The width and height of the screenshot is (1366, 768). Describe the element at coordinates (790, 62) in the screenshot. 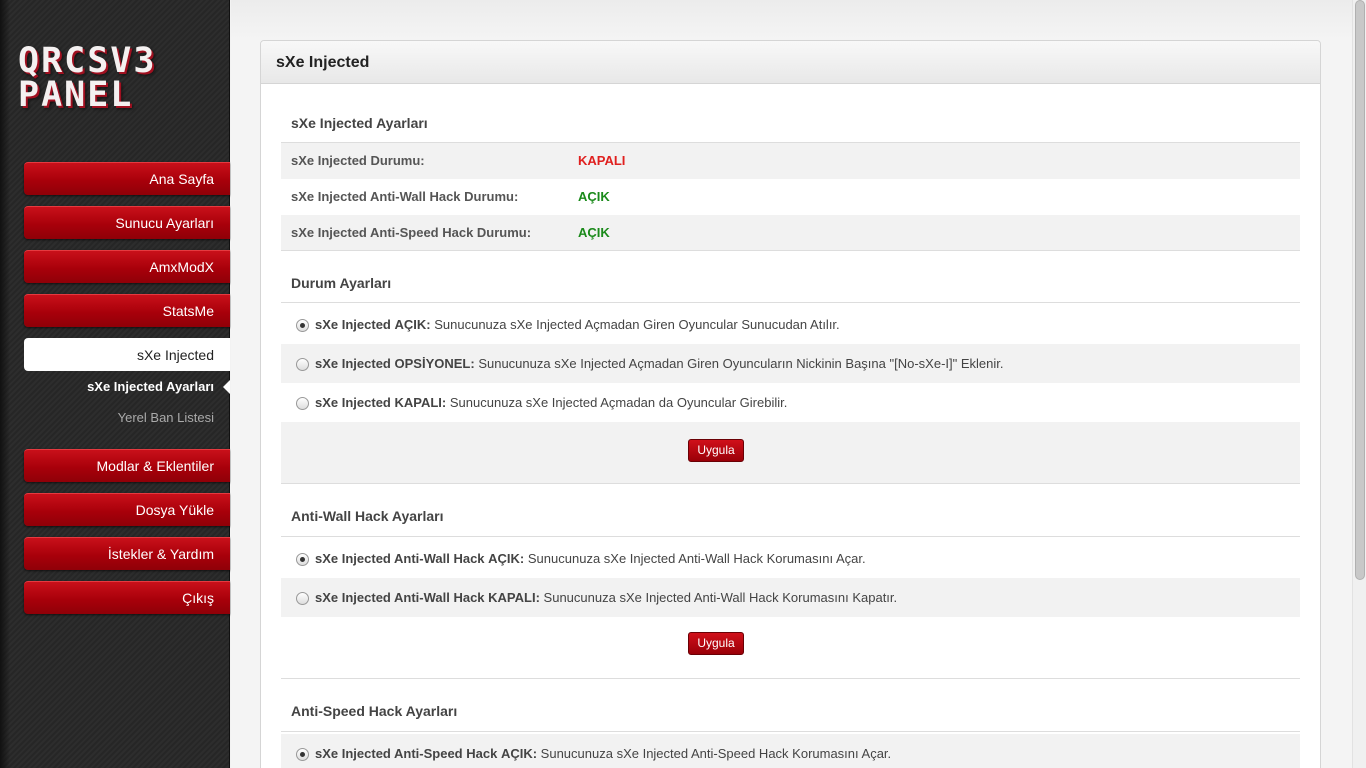

I see `panel-title: sXe Injected` at that location.